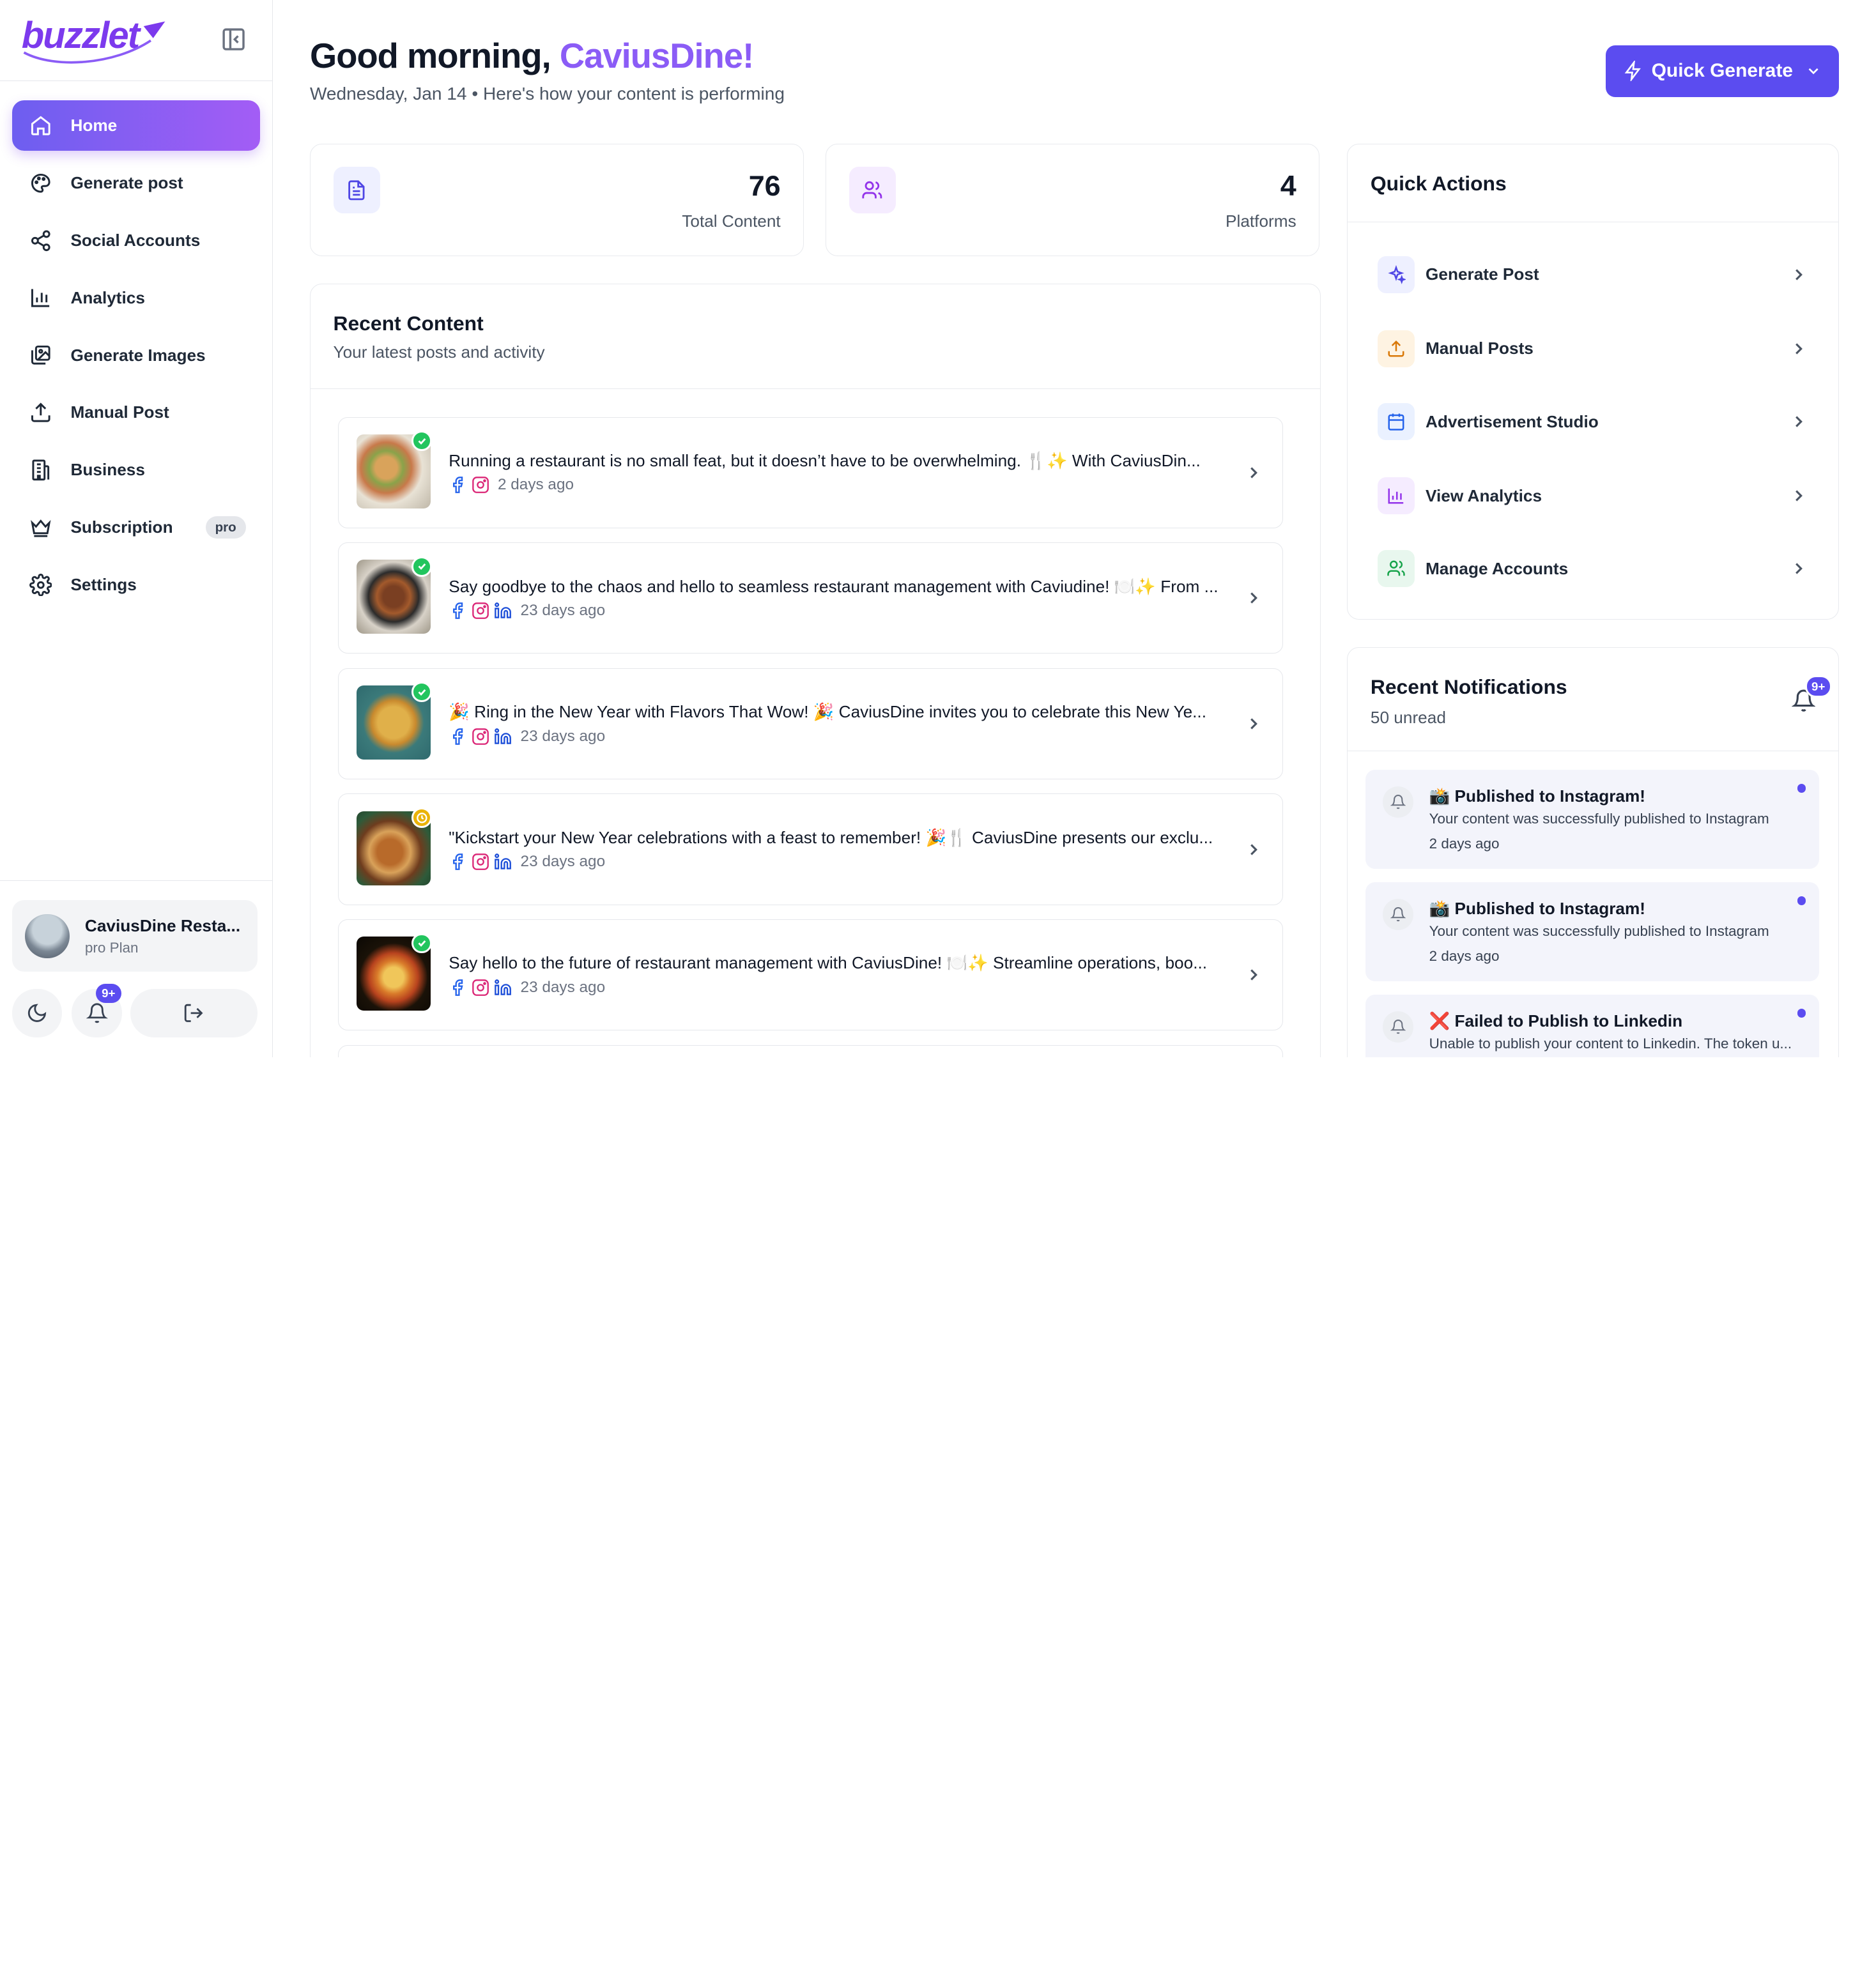 The width and height of the screenshot is (1876, 1981). I want to click on stat-value: 4, so click(1288, 186).